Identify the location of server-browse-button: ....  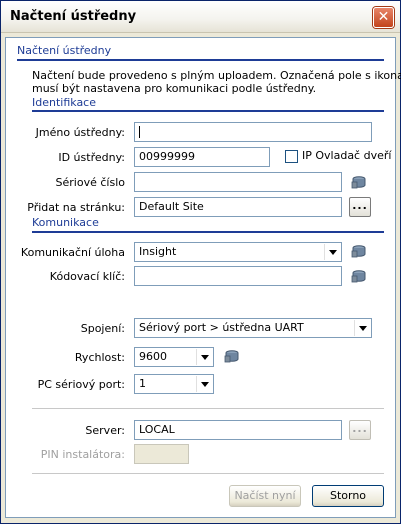
(360, 430).